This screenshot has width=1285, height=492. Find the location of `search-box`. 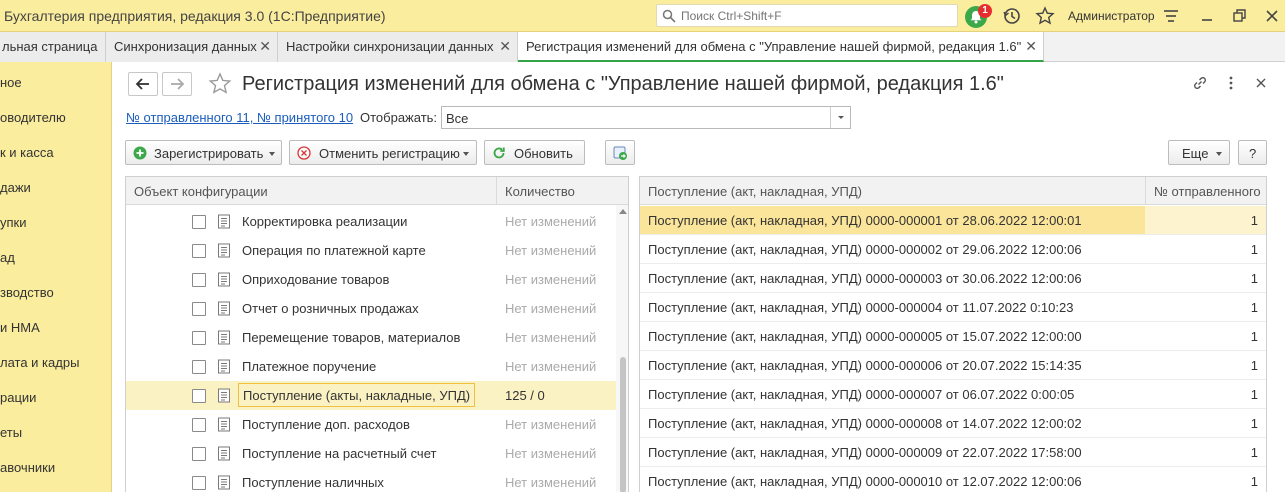

search-box is located at coordinates (807, 15).